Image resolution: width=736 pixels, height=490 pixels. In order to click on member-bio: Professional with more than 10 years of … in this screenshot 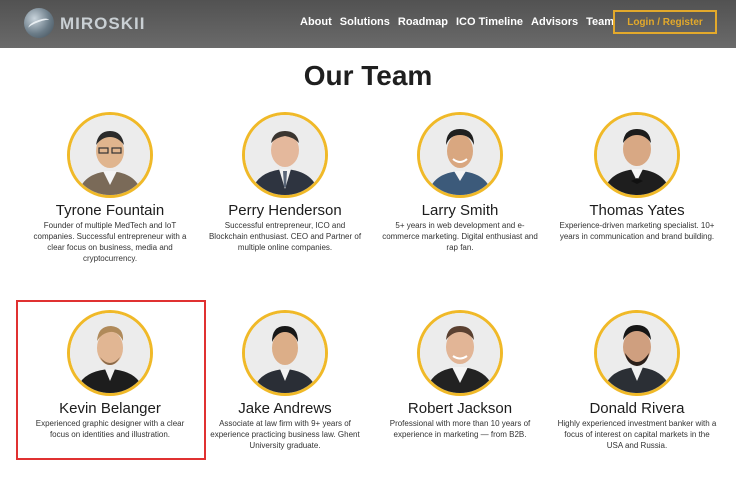, I will do `click(460, 429)`.